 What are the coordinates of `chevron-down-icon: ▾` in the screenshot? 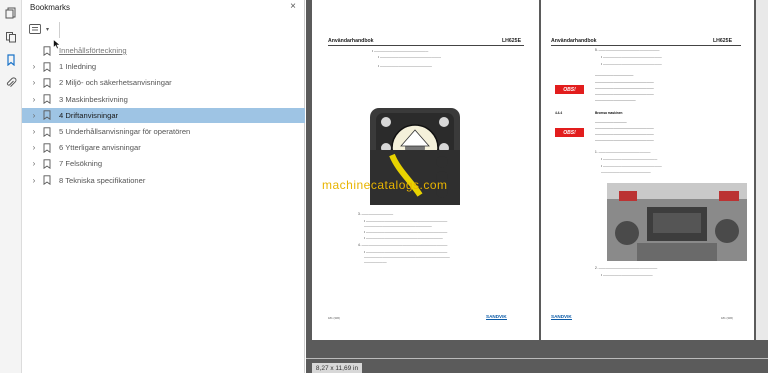 It's located at (47, 29).